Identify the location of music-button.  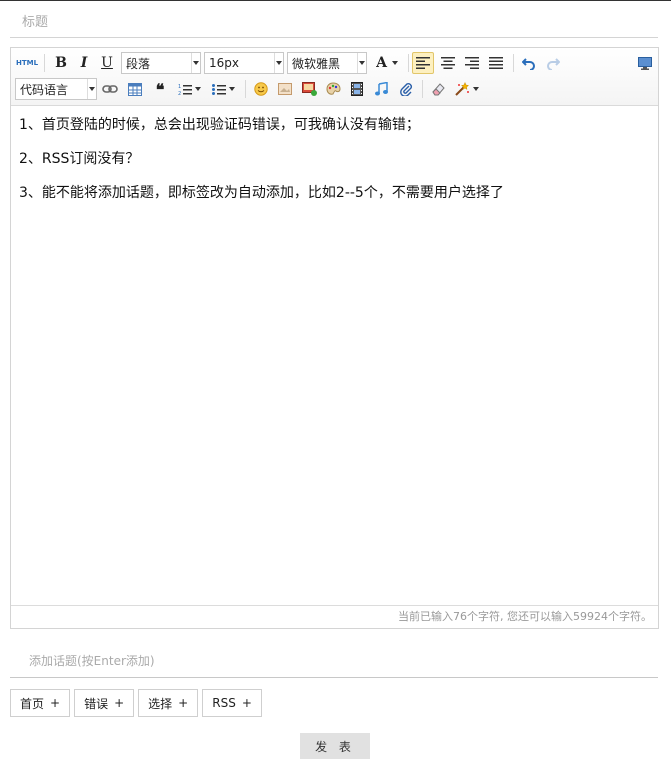
(381, 89).